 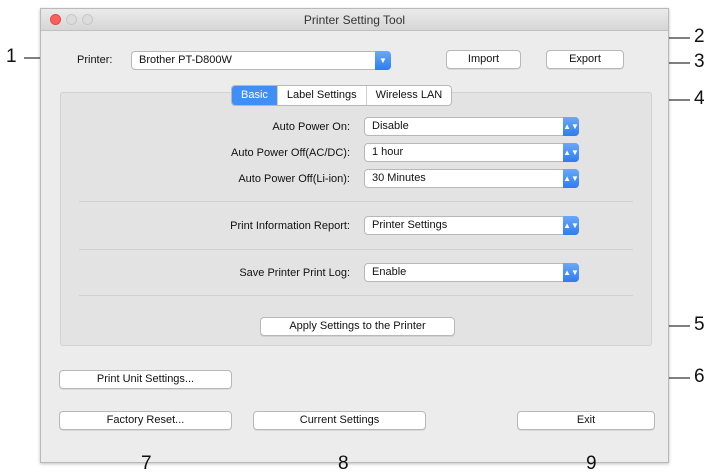 What do you see at coordinates (294, 179) in the screenshot?
I see `auto-power-off-li-label: Auto Power Off(Li-ion):` at bounding box center [294, 179].